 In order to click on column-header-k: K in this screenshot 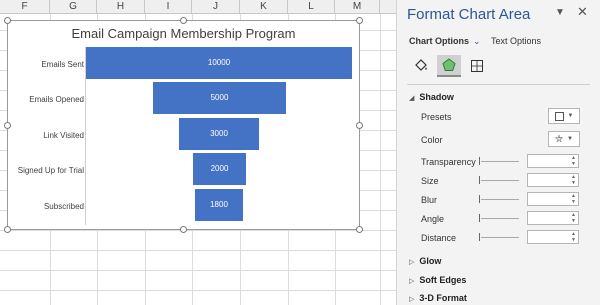, I will do `click(264, 7)`.